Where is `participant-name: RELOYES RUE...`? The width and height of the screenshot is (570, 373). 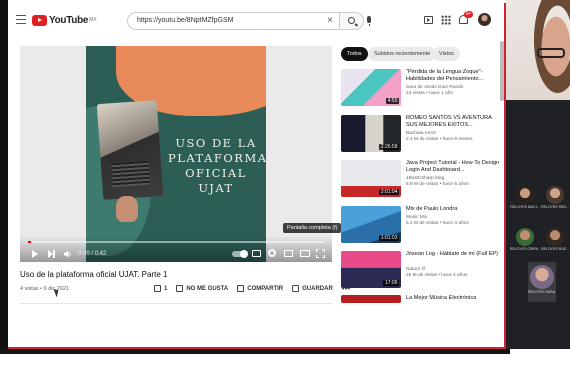 participant-name: RELOYES RUE... is located at coordinates (555, 249).